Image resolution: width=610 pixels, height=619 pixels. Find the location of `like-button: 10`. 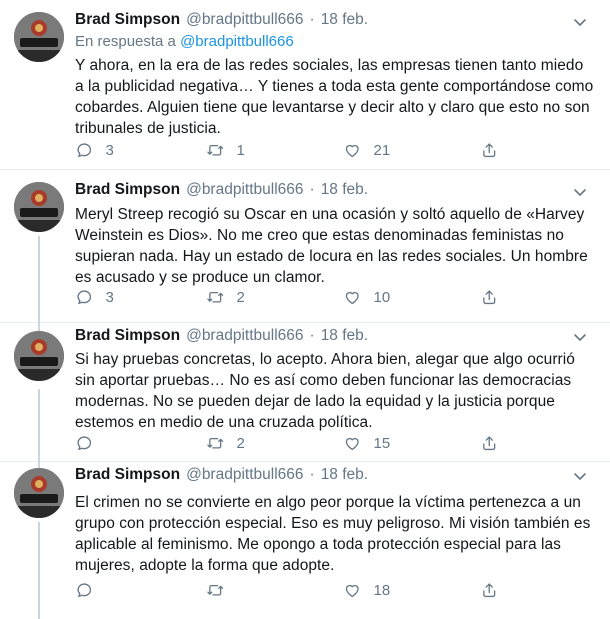

like-button: 10 is located at coordinates (366, 297).